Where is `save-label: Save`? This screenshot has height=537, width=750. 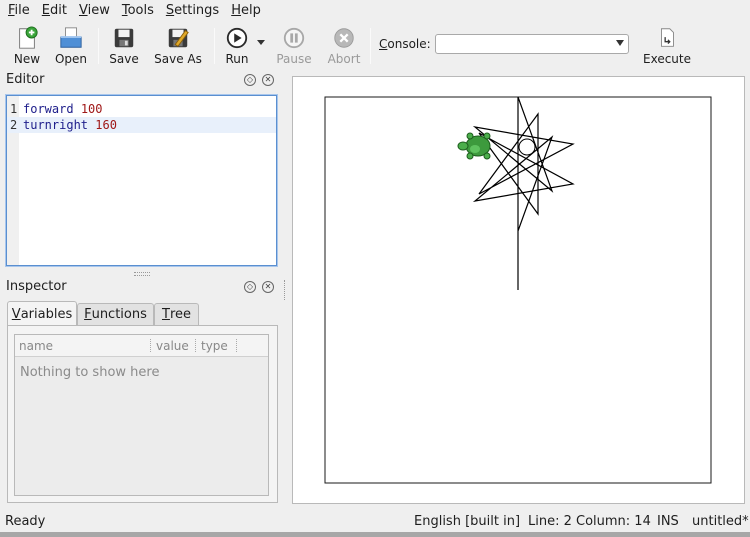 save-label: Save is located at coordinates (124, 59).